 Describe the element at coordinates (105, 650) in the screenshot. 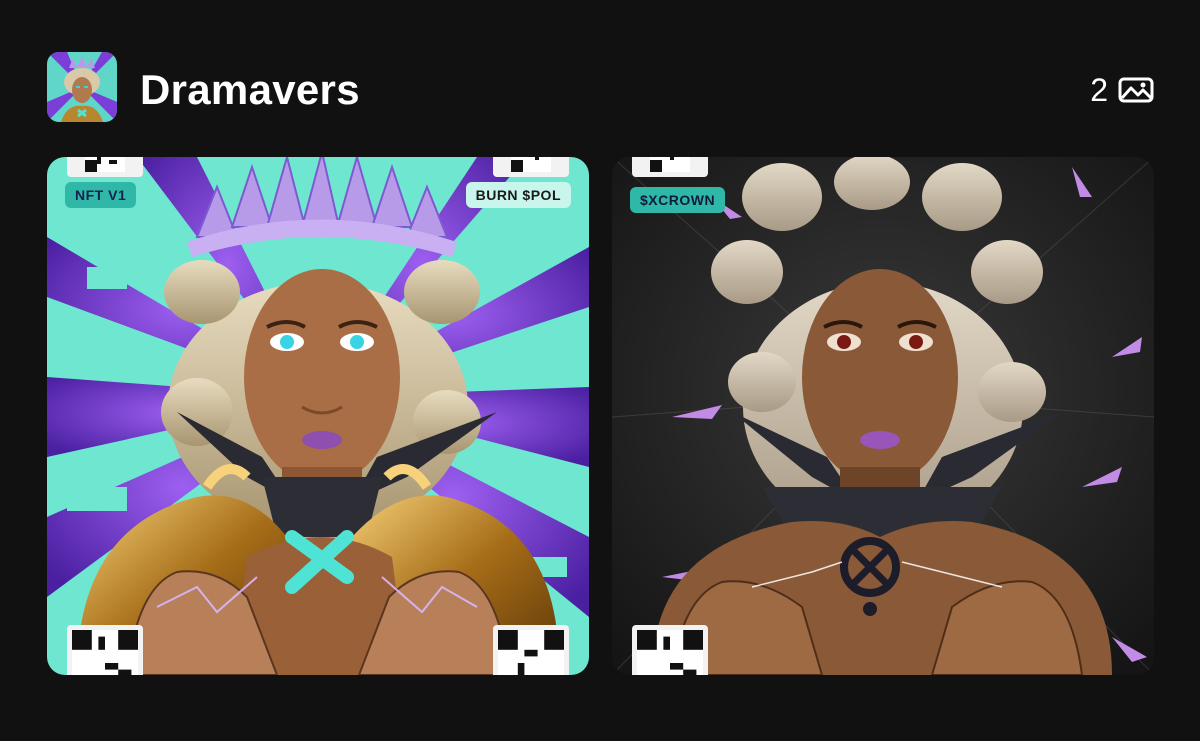

I see `card-1-qr-bottom-left` at that location.